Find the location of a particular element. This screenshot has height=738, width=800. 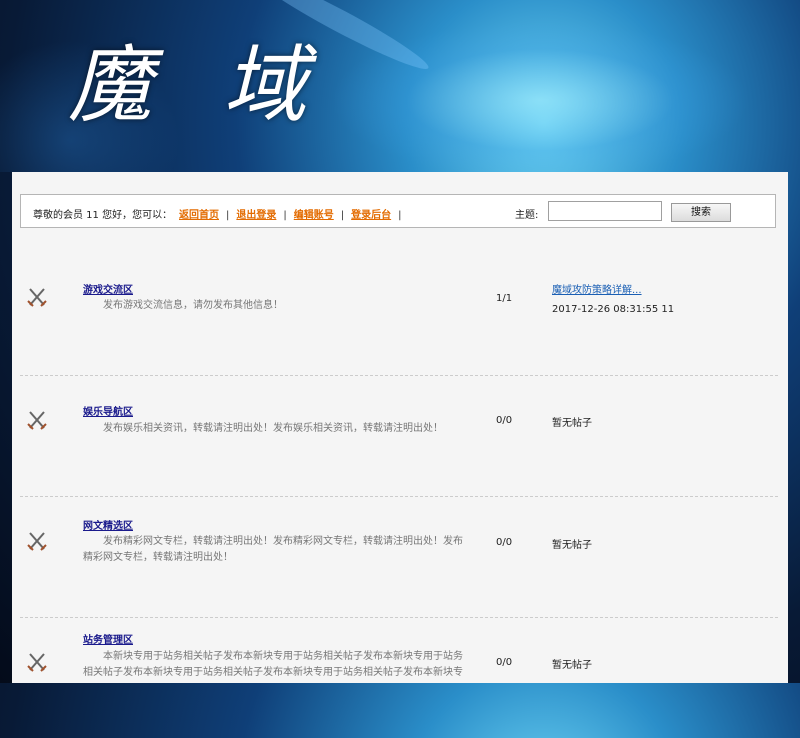

forum-title-link: 站务管理区 is located at coordinates (108, 638).